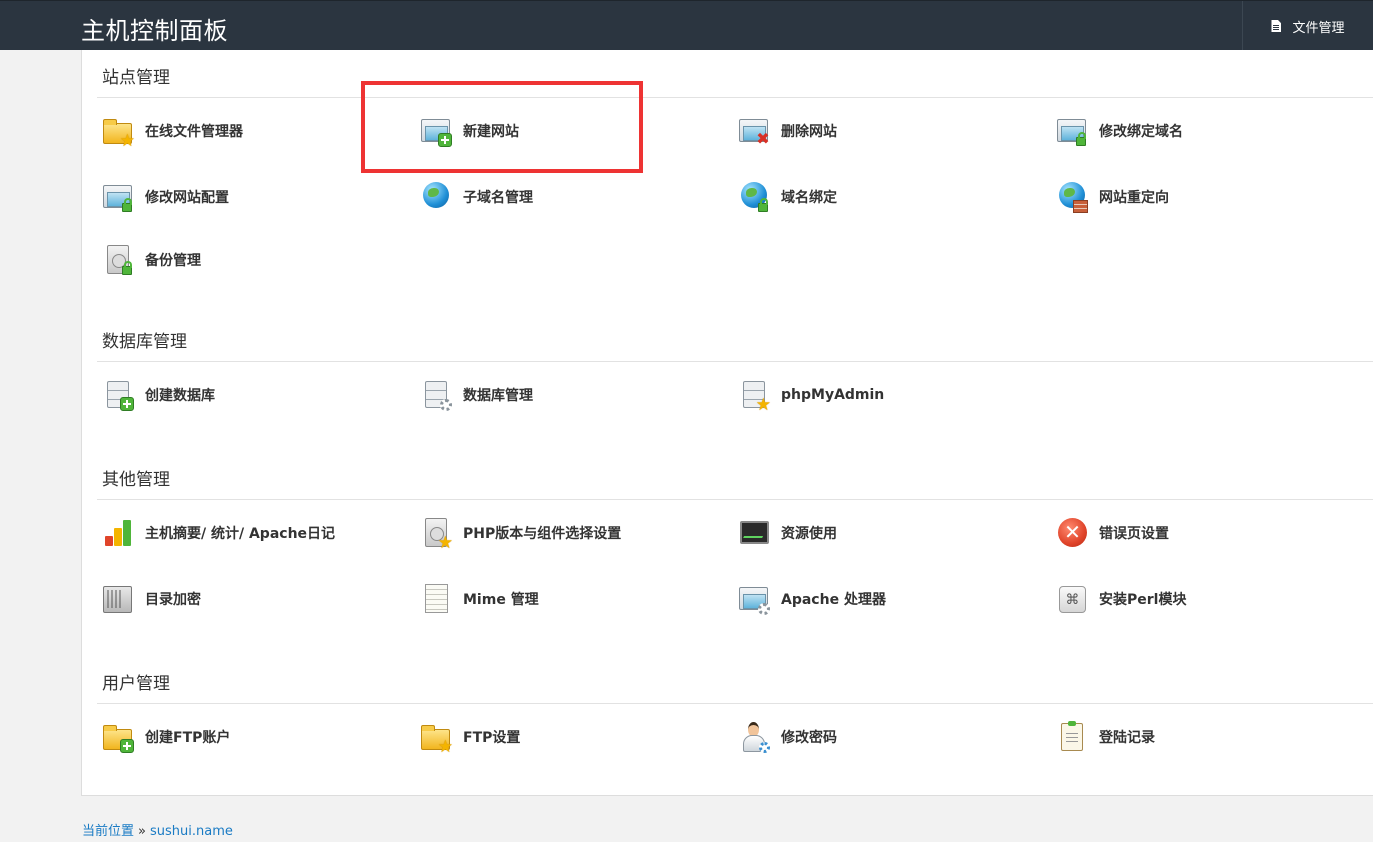 The image size is (1373, 842). I want to click on backup-management-link: 备份管理, so click(151, 260).